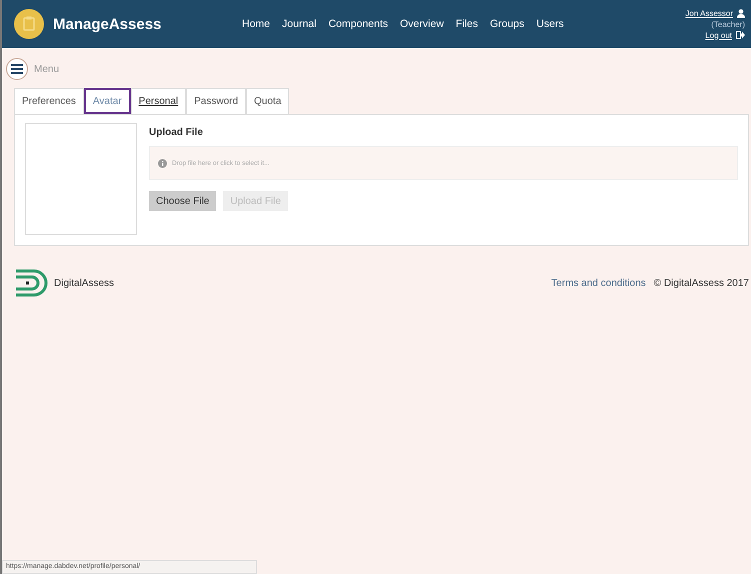 This screenshot has width=751, height=574. I want to click on upload-title: Upload File, so click(176, 133).